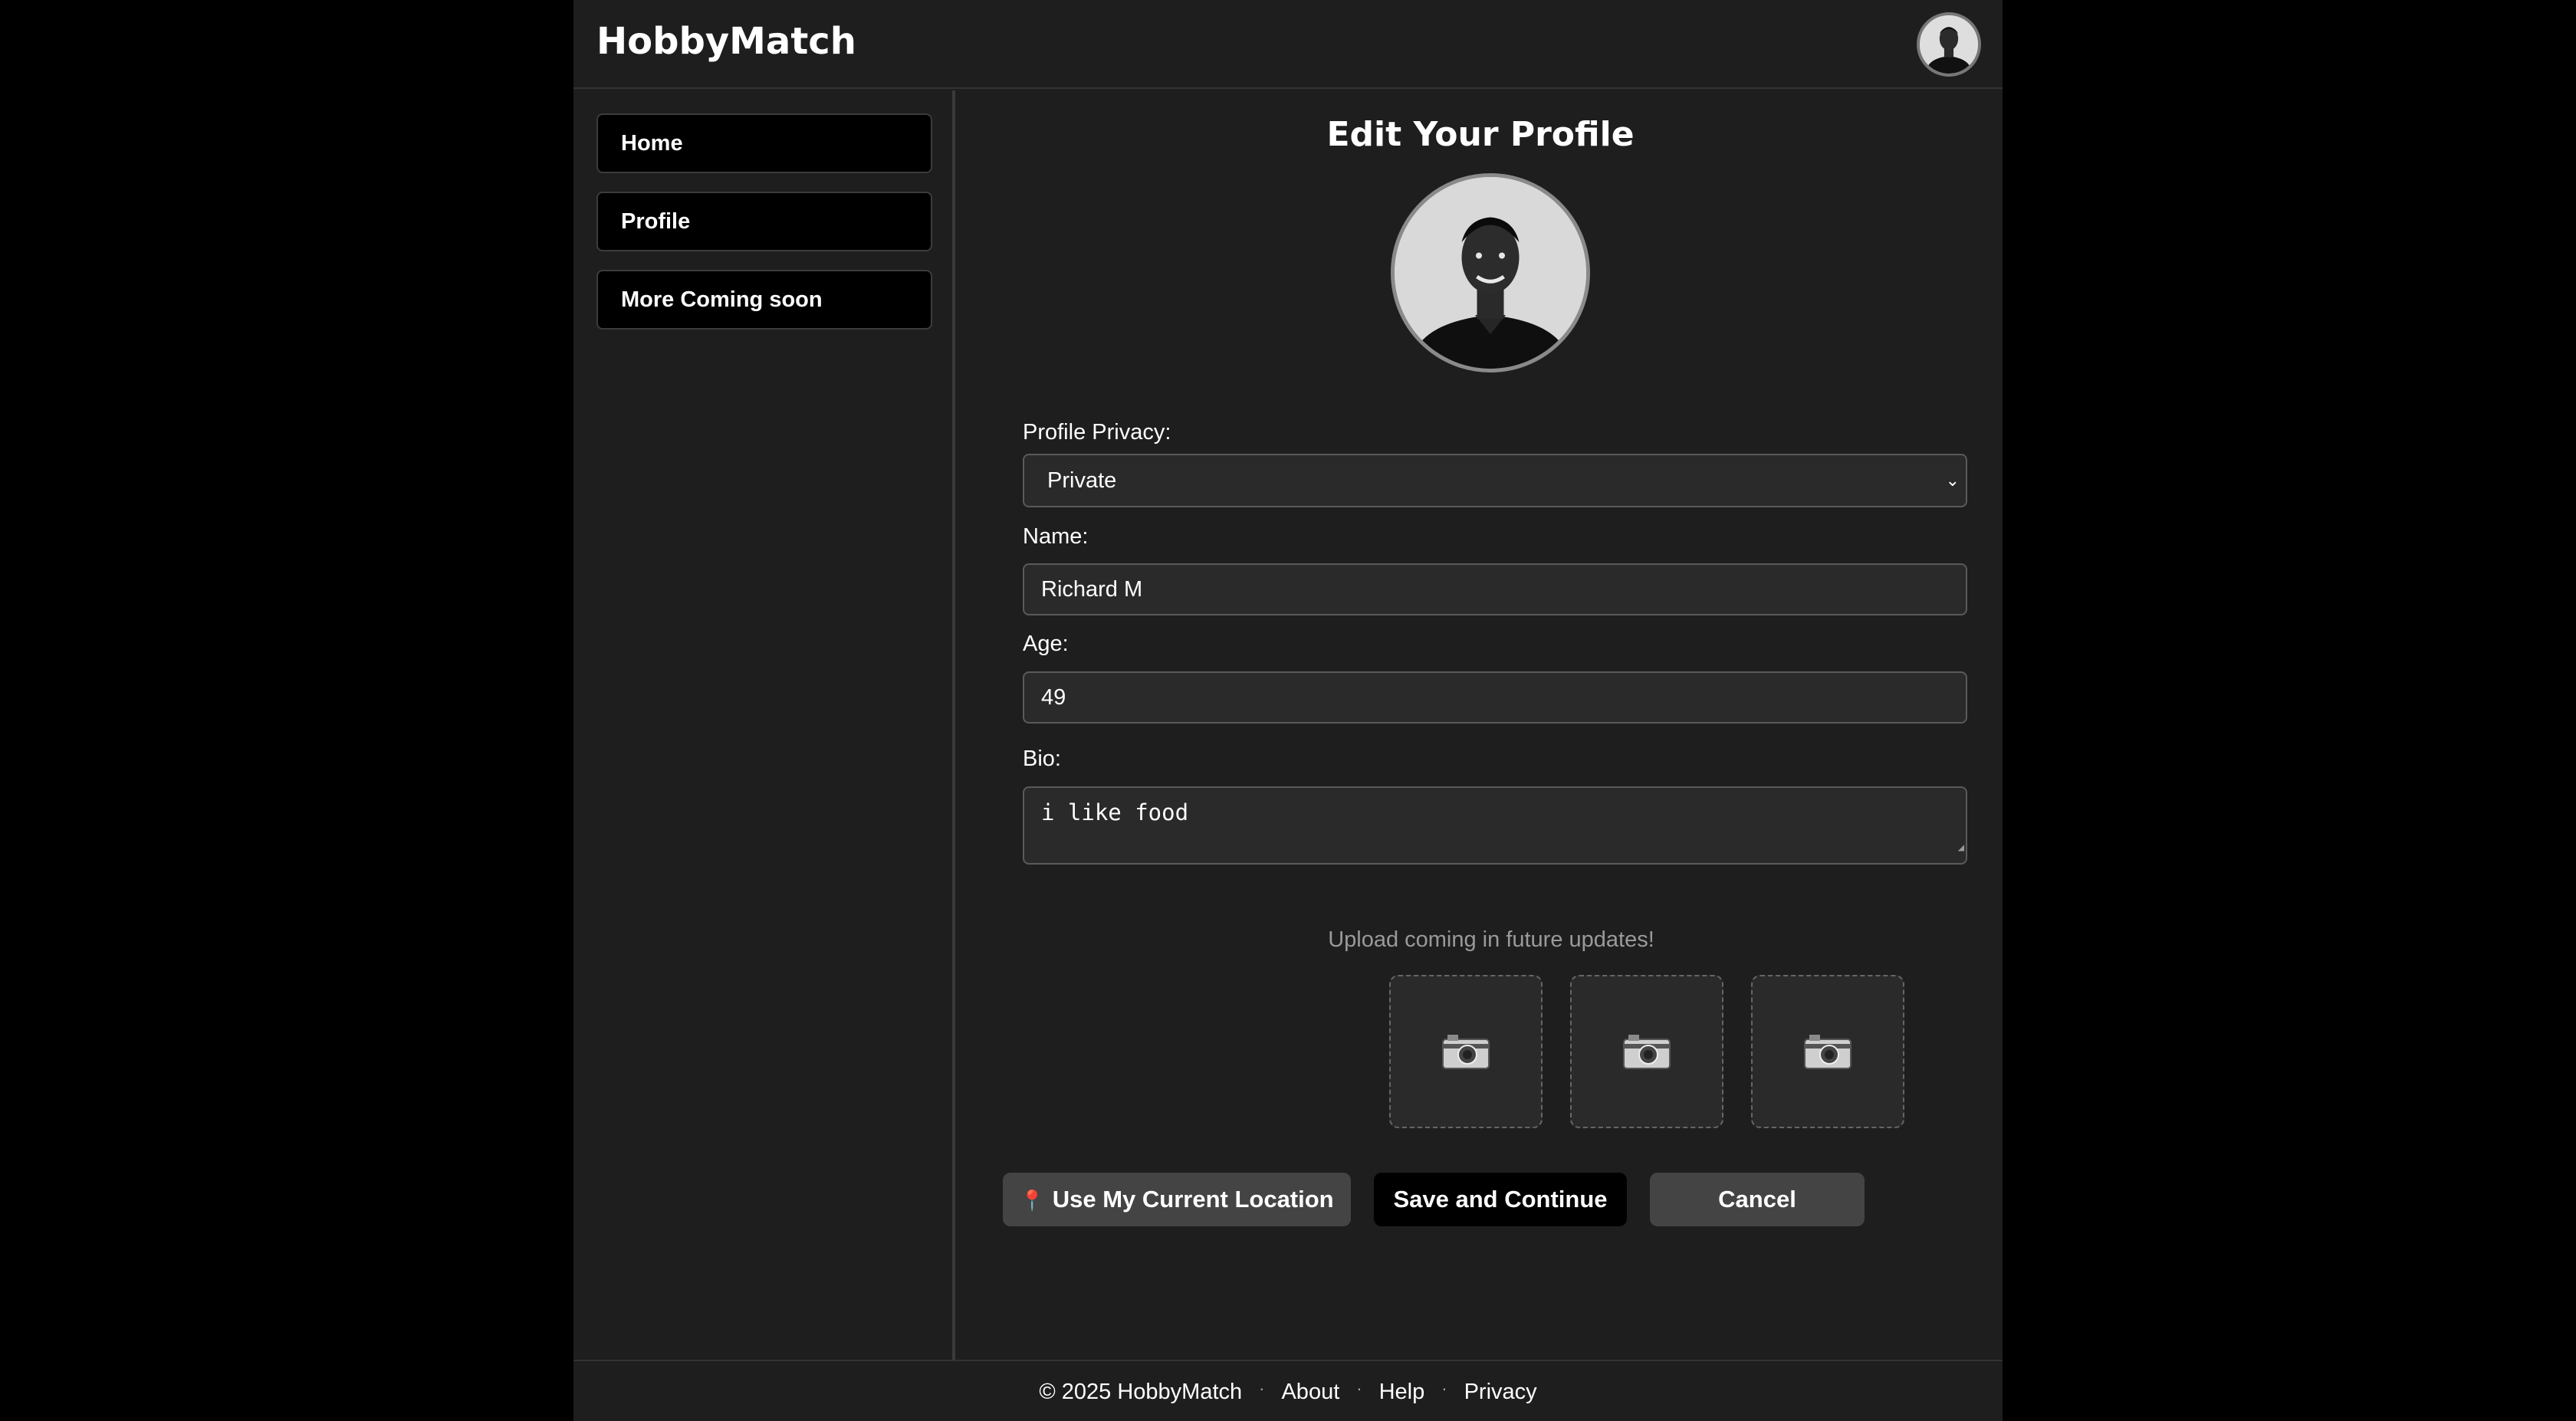  I want to click on age-label: Age:, so click(1046, 644).